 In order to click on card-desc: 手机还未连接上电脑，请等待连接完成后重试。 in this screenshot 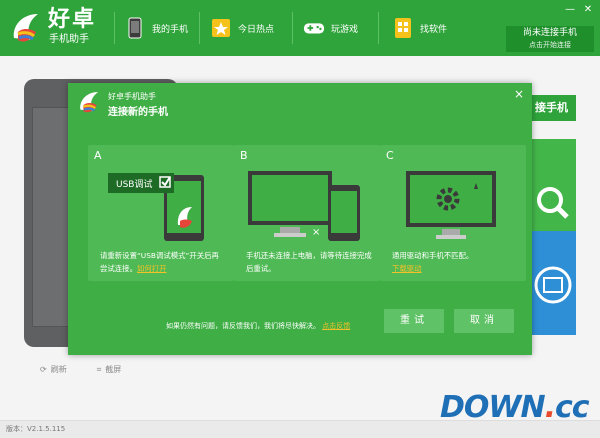, I will do `click(309, 262)`.